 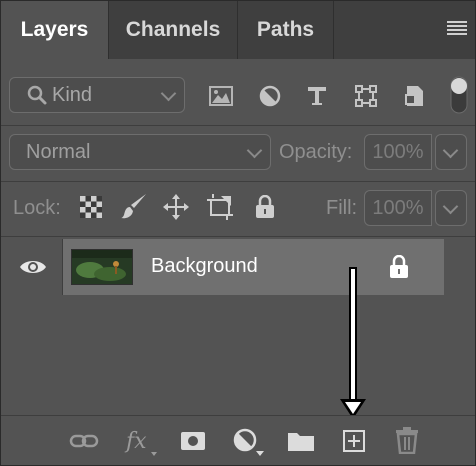 I want to click on adjustment-filter-icon, so click(x=270, y=96).